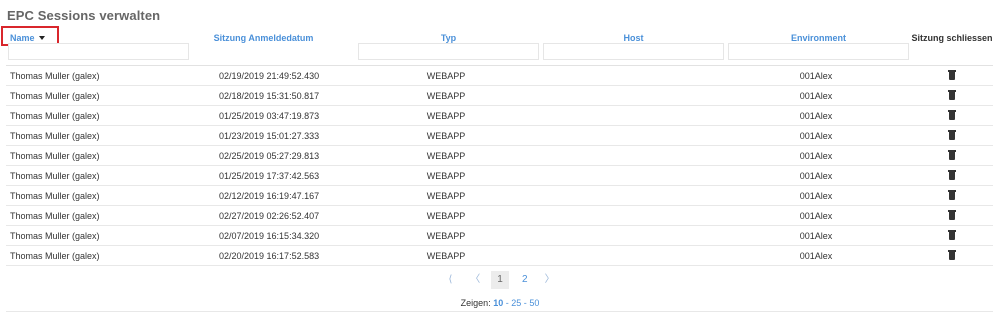 This screenshot has height=324, width=1000. I want to click on column-environment-header: Environment, so click(818, 38).